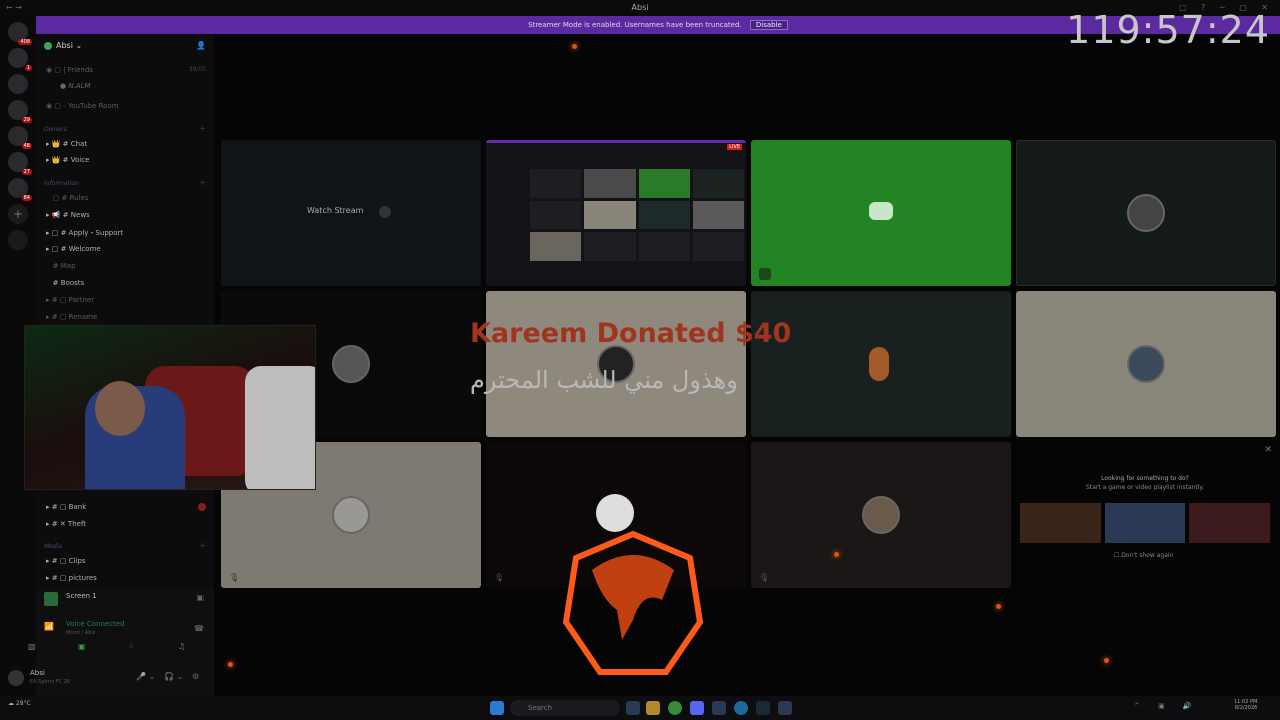 This screenshot has width=1280, height=720. I want to click on server-icon: 27, so click(20, 163).